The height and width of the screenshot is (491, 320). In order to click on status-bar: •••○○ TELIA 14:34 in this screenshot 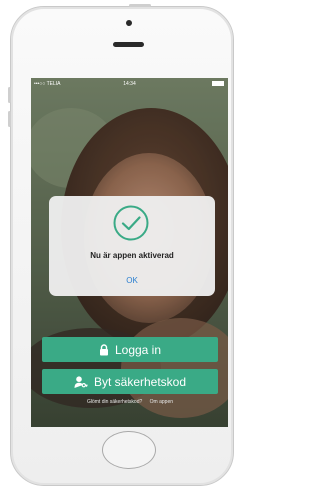, I will do `click(129, 84)`.